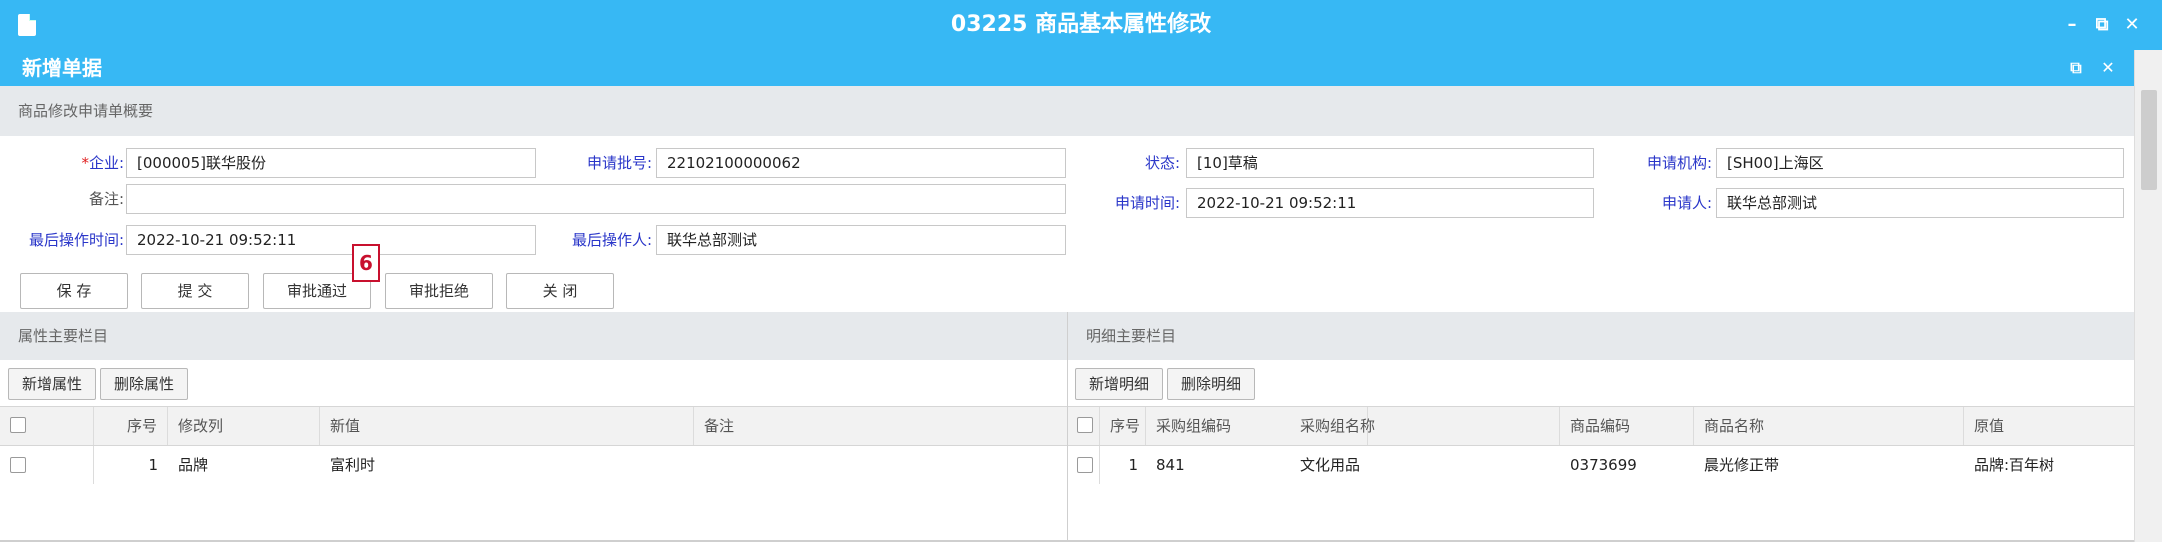 The height and width of the screenshot is (542, 2162). What do you see at coordinates (1330, 465) in the screenshot?
I see `detail-row-group-name: 文化用品` at bounding box center [1330, 465].